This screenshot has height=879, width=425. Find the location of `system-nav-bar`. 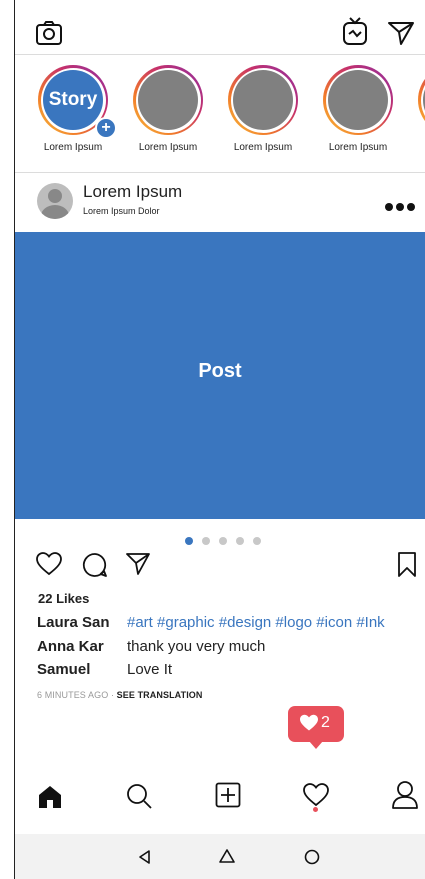

system-nav-bar is located at coordinates (220, 856).